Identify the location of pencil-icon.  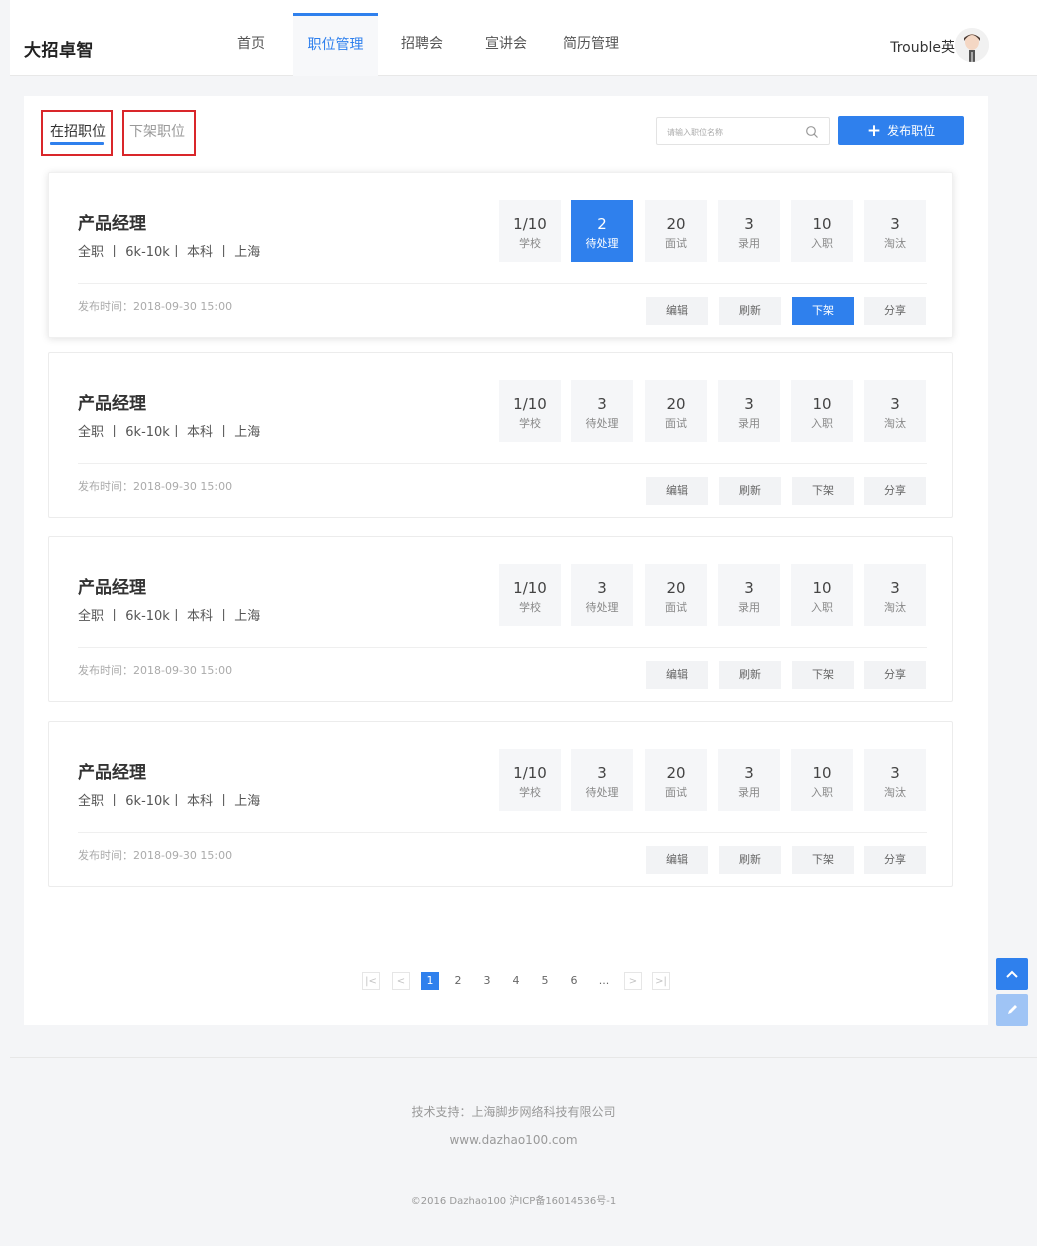
(1012, 1009).